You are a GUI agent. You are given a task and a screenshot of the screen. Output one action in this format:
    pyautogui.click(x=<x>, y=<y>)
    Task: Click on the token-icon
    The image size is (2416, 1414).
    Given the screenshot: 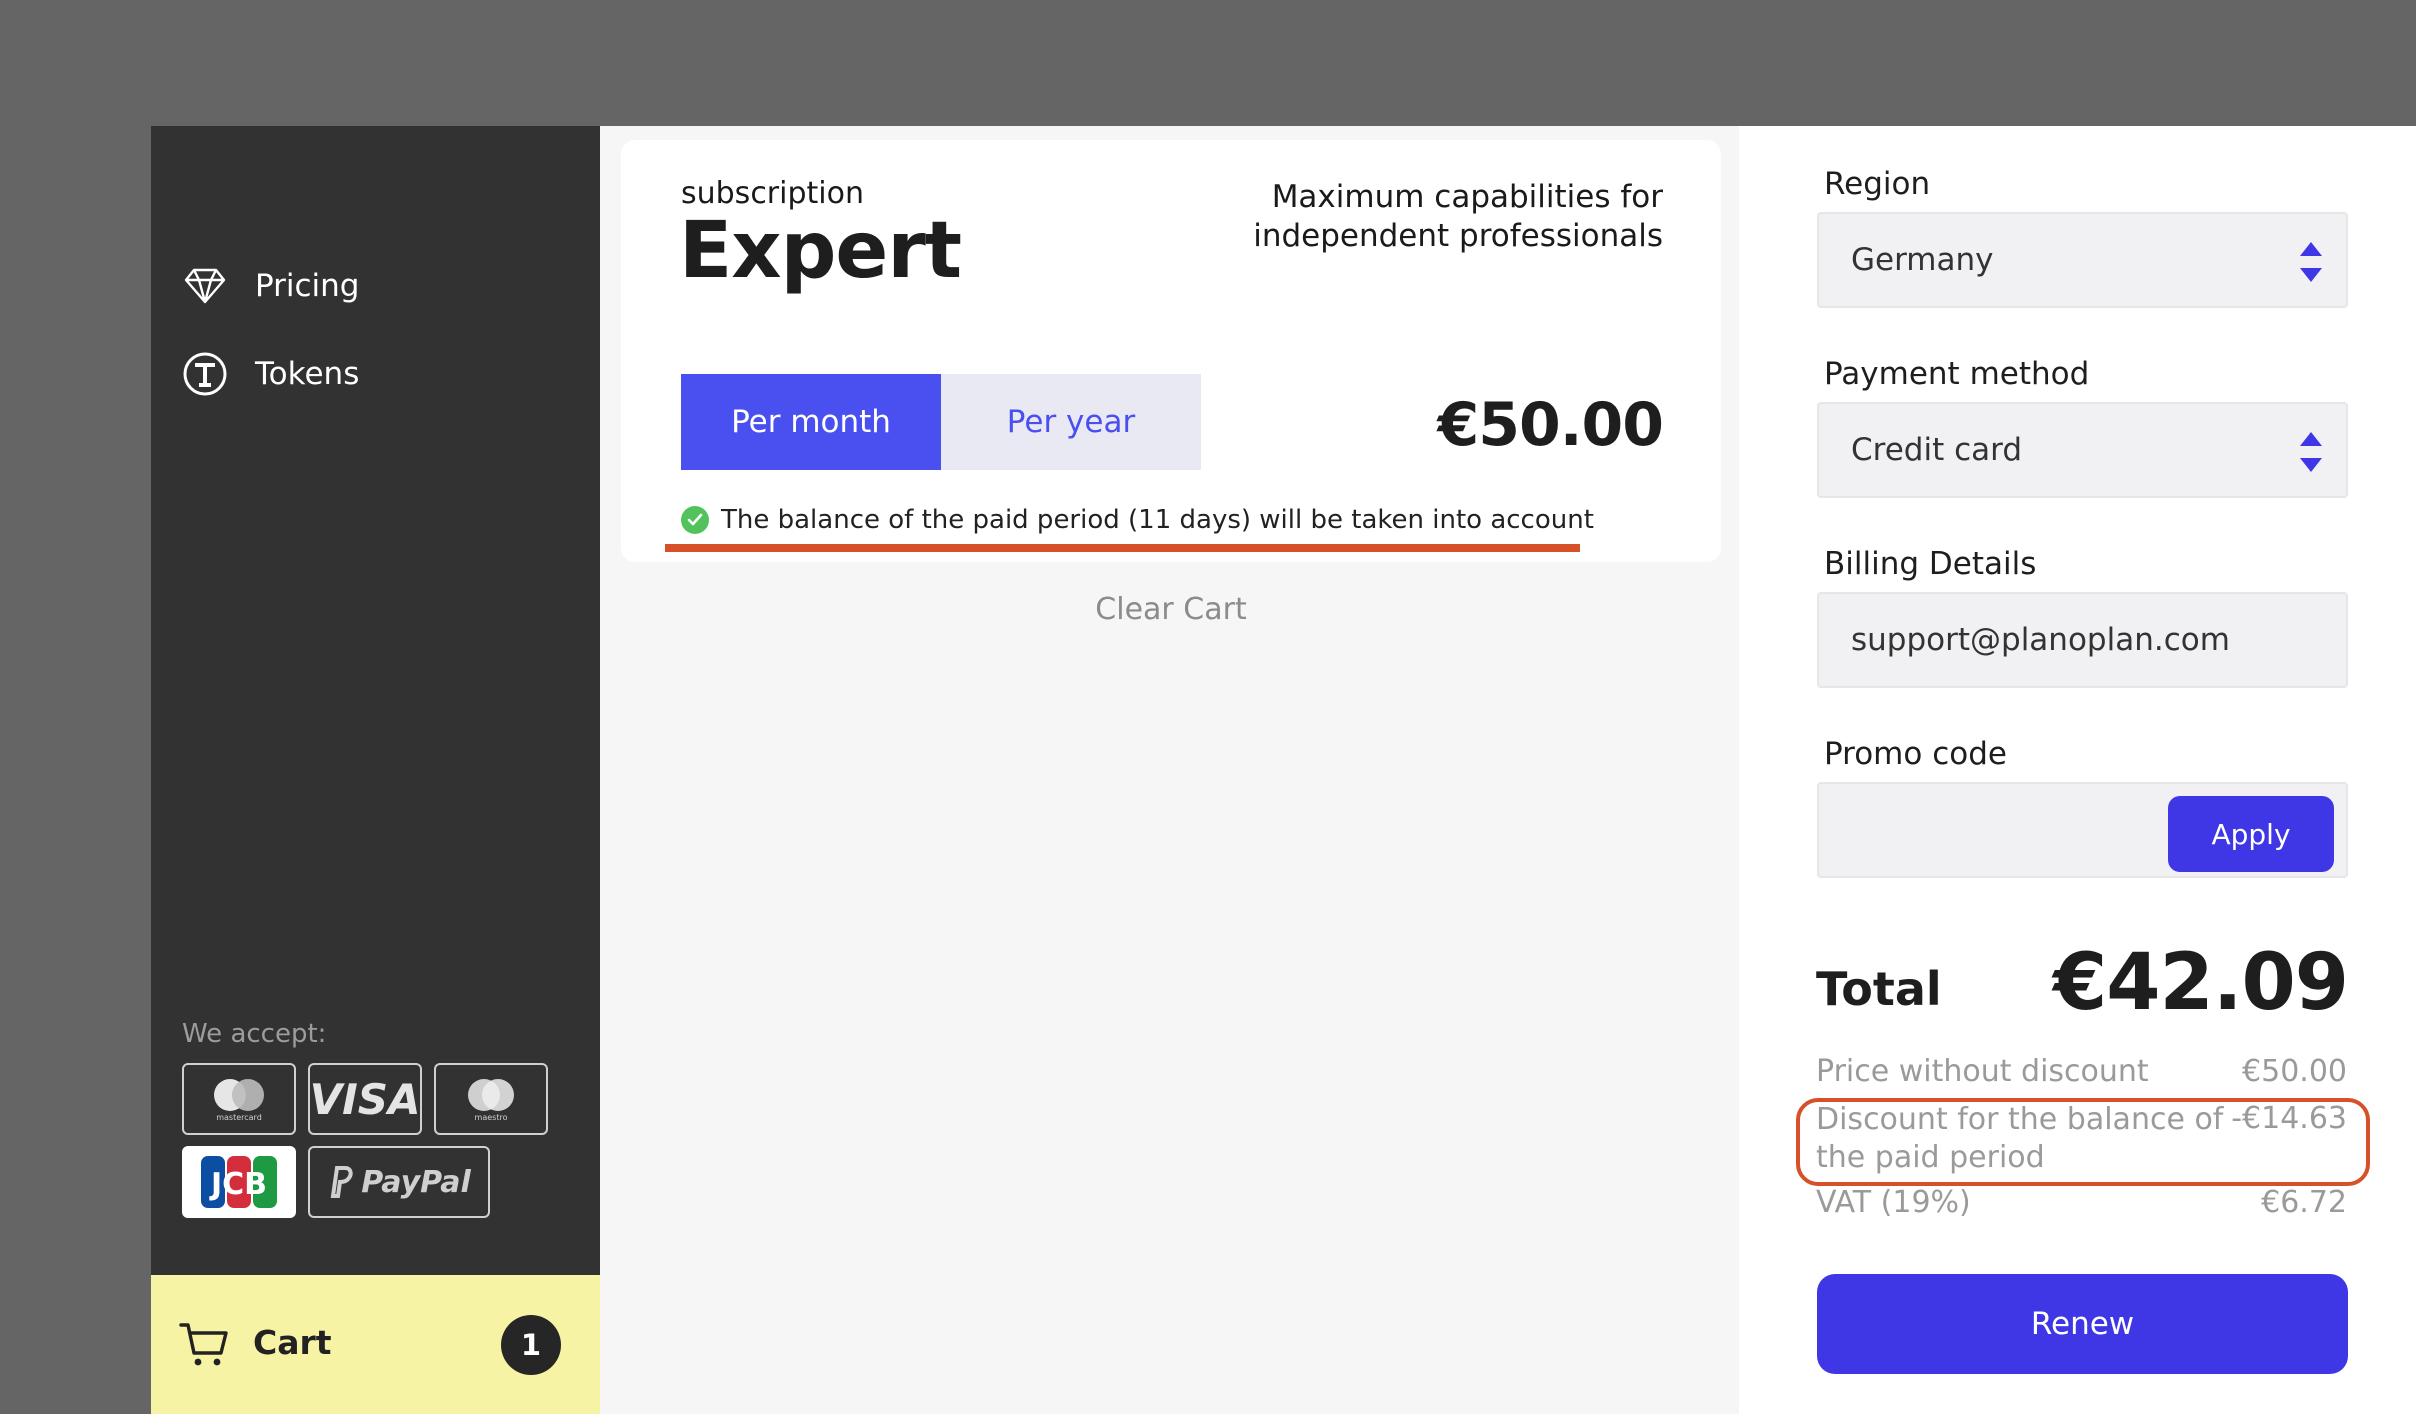 What is the action you would take?
    pyautogui.click(x=205, y=374)
    